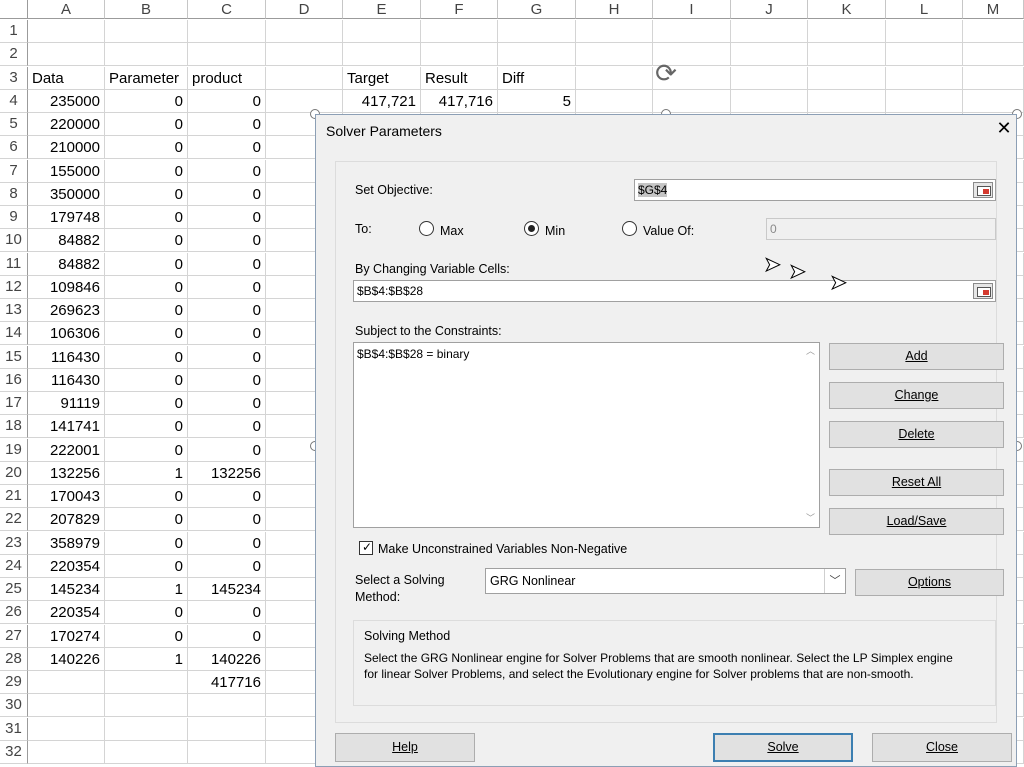  What do you see at coordinates (227, 473) in the screenshot?
I see `product-cell: 132256` at bounding box center [227, 473].